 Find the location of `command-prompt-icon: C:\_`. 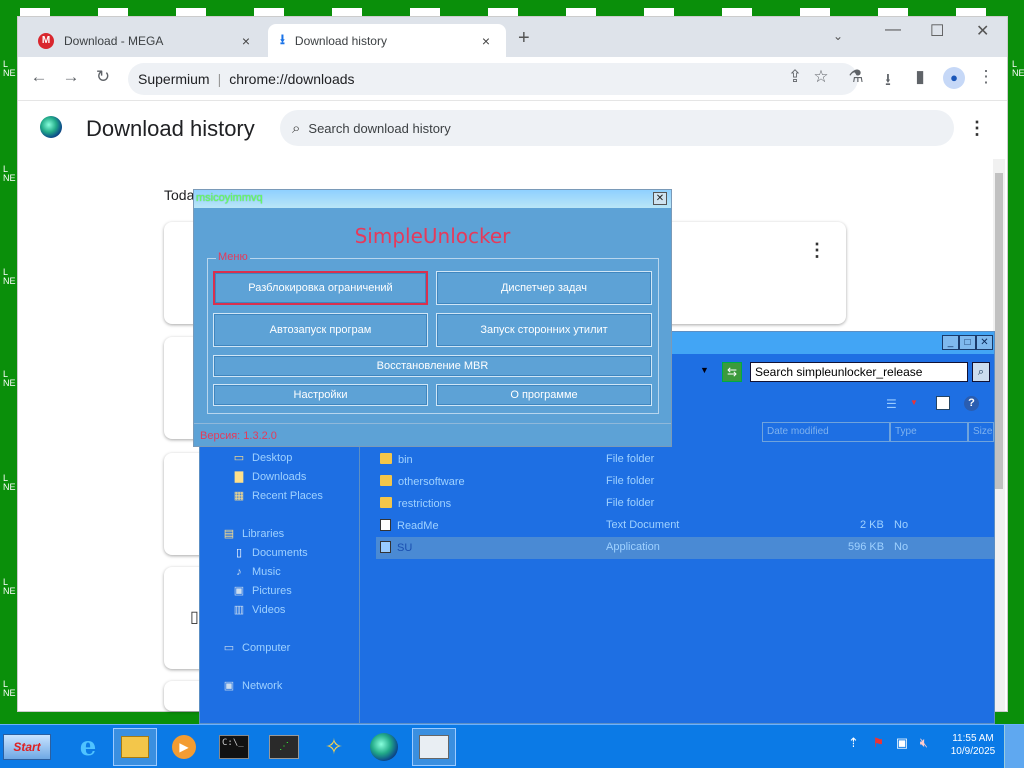

command-prompt-icon: C:\_ is located at coordinates (234, 747).